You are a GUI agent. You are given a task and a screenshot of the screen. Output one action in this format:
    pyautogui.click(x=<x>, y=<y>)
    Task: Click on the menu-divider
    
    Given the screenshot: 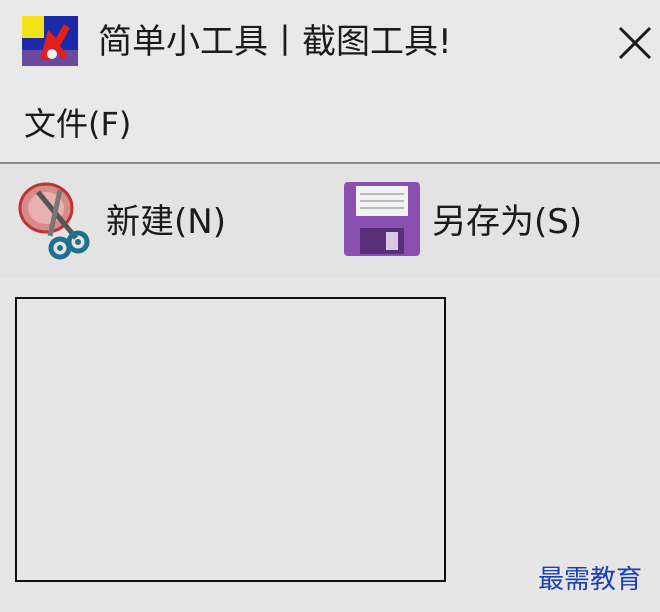 What is the action you would take?
    pyautogui.click(x=330, y=163)
    